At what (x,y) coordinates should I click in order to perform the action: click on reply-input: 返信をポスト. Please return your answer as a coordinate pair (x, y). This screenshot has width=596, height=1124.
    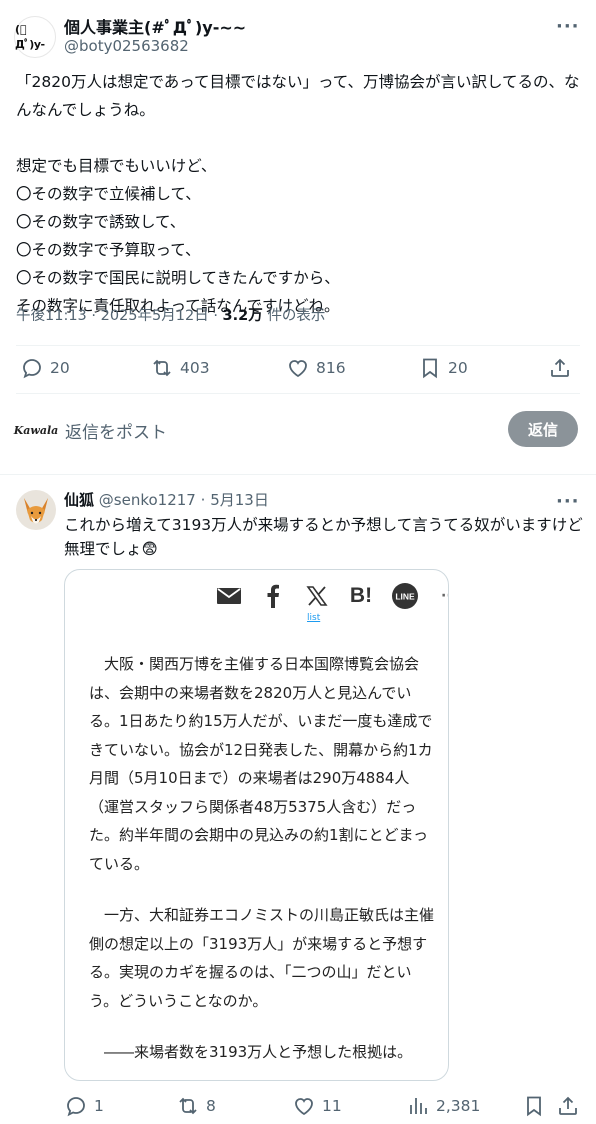
    Looking at the image, I should click on (116, 430).